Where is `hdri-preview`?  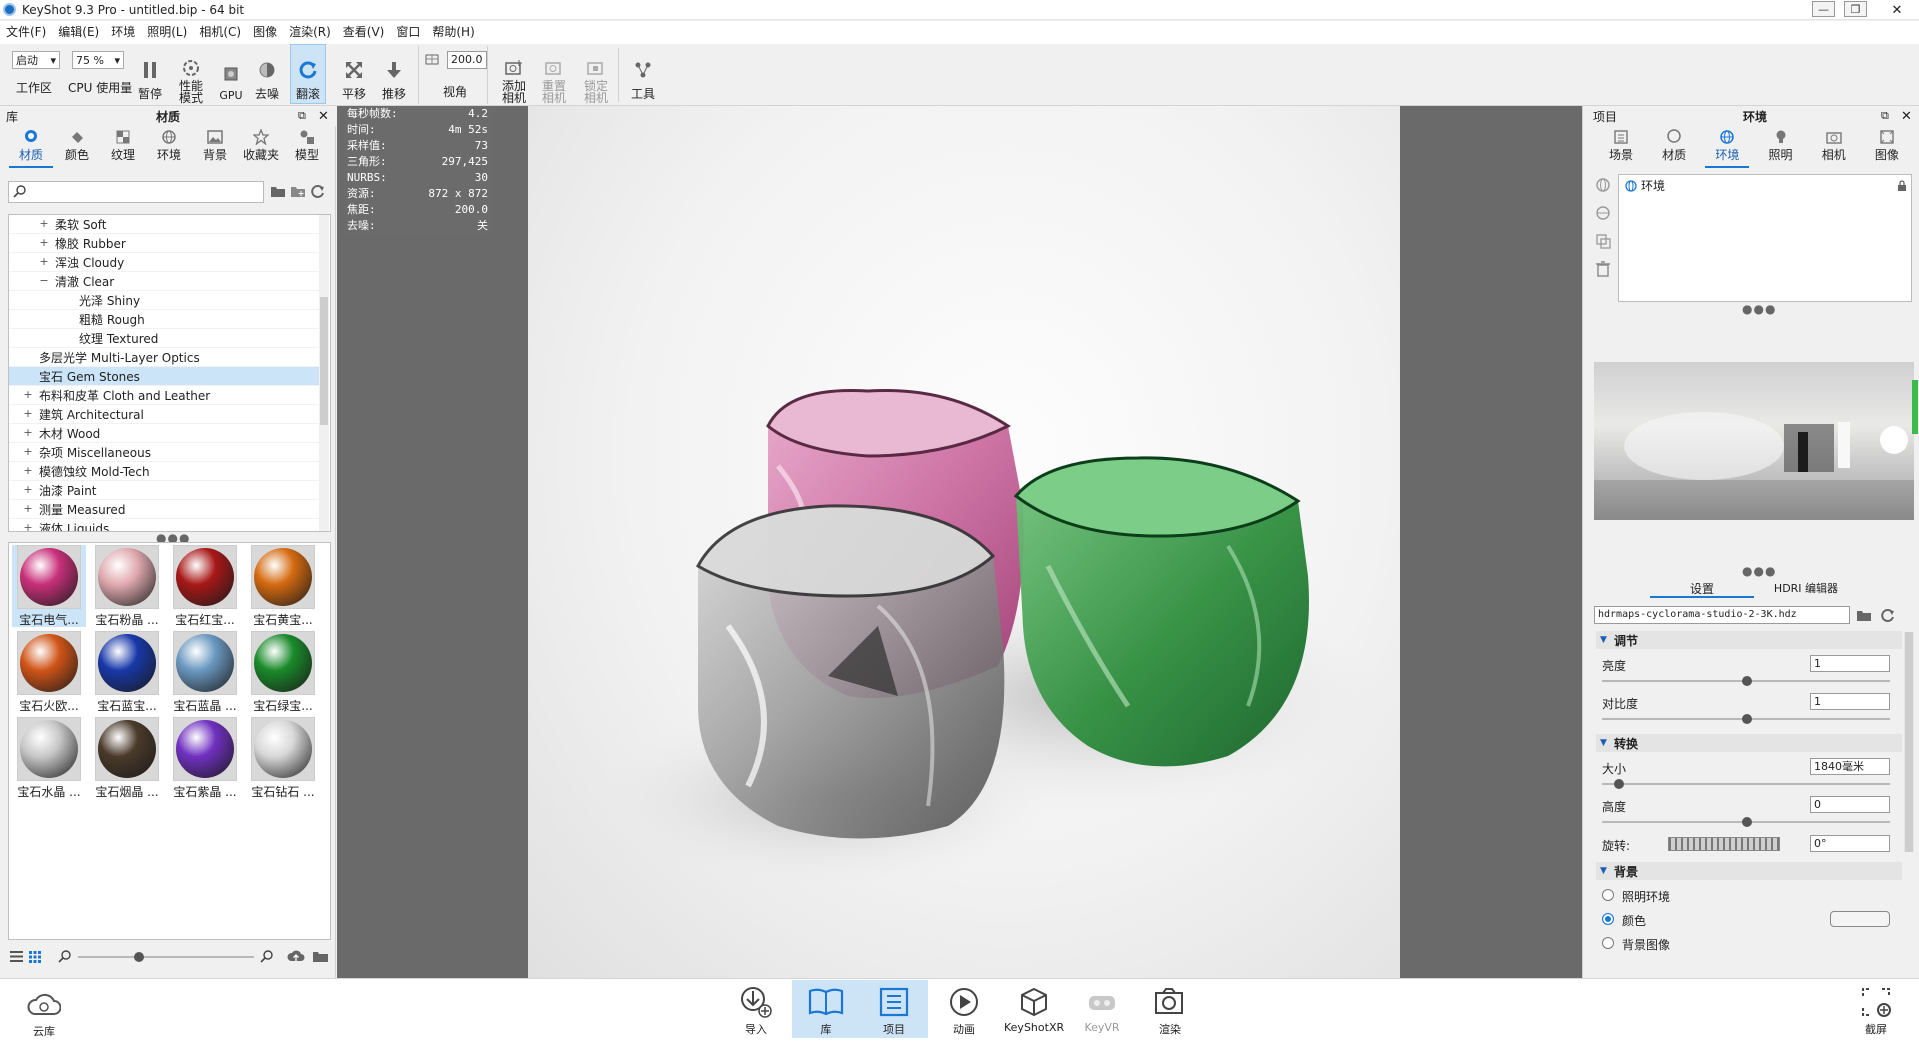 hdri-preview is located at coordinates (1754, 441).